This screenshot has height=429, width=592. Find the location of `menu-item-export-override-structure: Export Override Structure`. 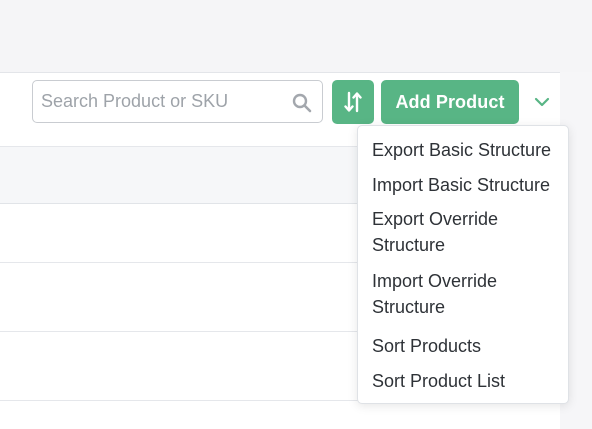

menu-item-export-override-structure: Export Override Structure is located at coordinates (447, 232).